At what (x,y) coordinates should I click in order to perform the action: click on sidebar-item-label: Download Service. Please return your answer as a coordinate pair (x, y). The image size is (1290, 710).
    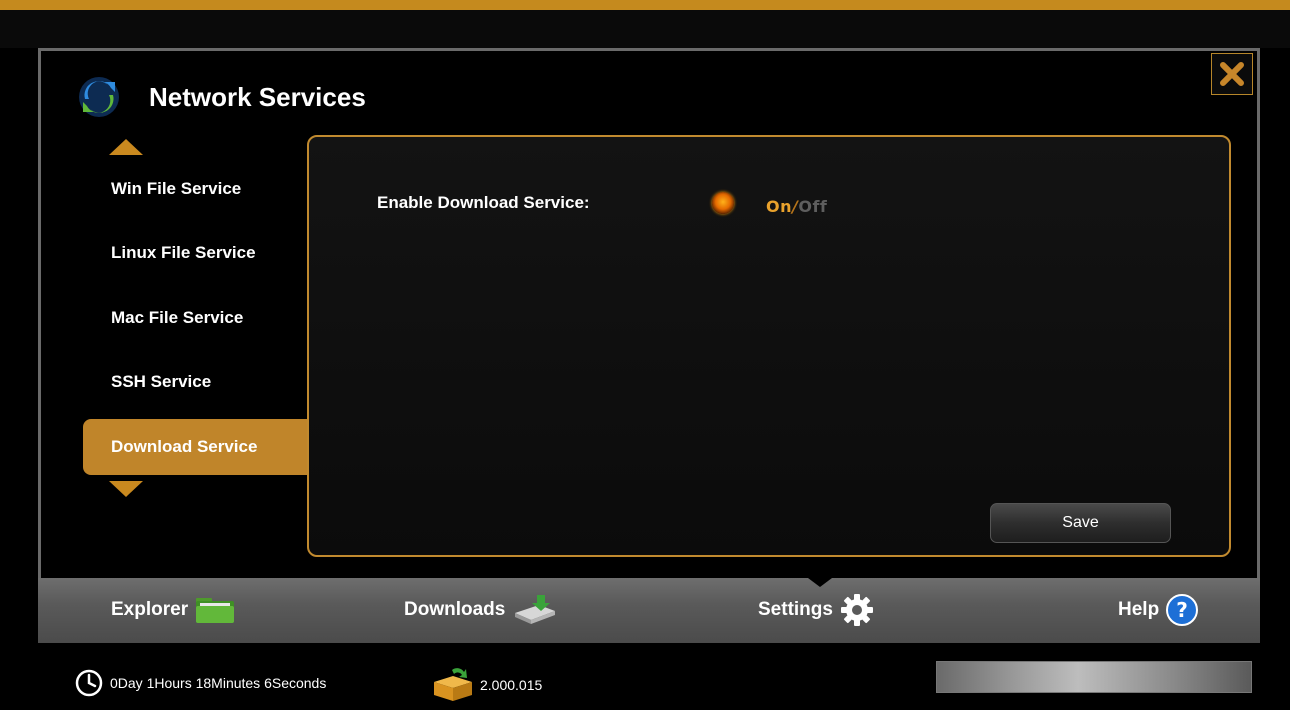
    Looking at the image, I should click on (184, 446).